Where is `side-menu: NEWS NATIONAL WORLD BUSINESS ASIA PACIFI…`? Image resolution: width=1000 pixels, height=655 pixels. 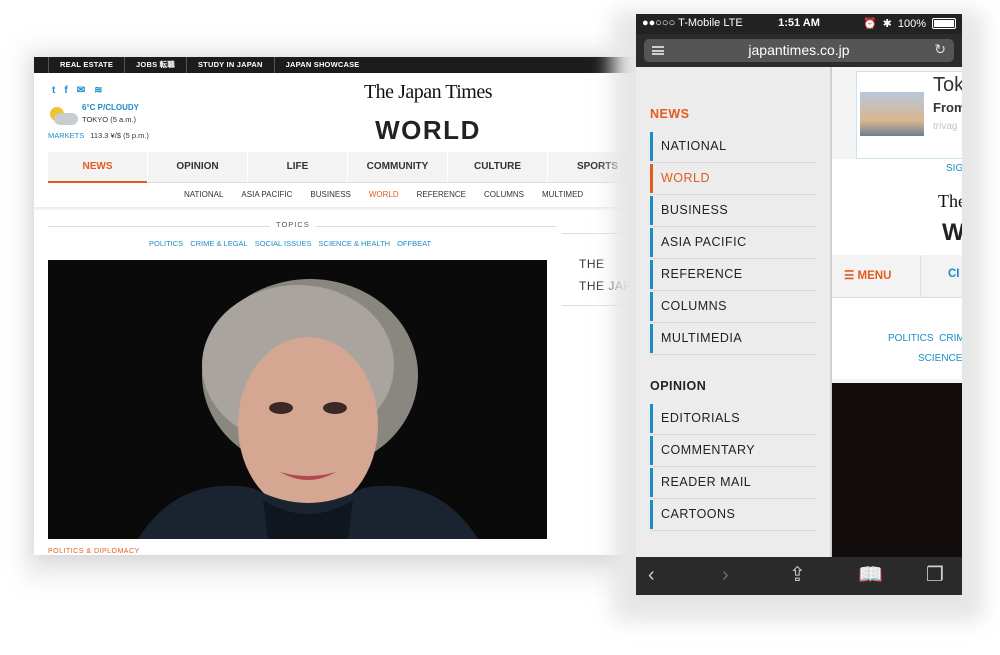 side-menu: NEWS NATIONAL WORLD BUSINESS ASIA PACIFI… is located at coordinates (734, 312).